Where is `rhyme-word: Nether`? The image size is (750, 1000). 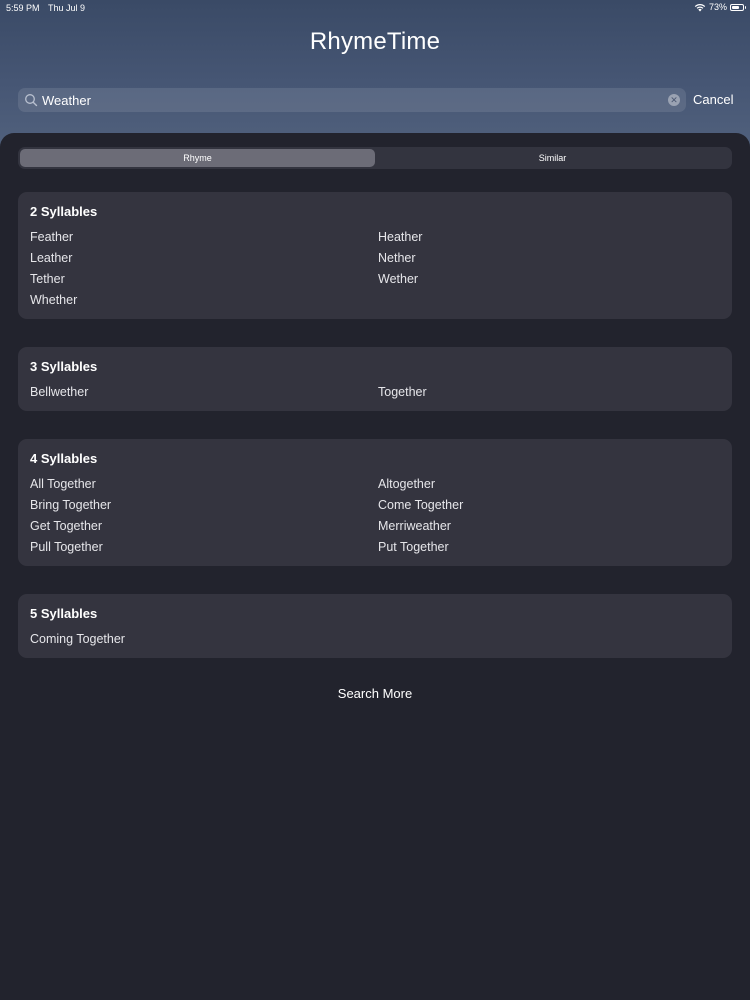 rhyme-word: Nether is located at coordinates (552, 261).